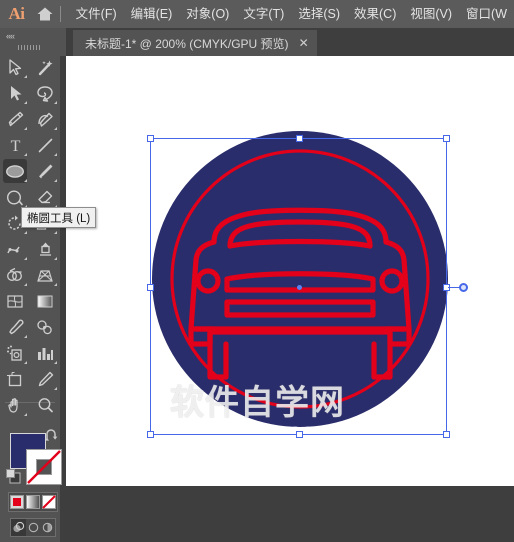 This screenshot has height=542, width=514. Describe the element at coordinates (45, 93) in the screenshot. I see `lasso-tool` at that location.